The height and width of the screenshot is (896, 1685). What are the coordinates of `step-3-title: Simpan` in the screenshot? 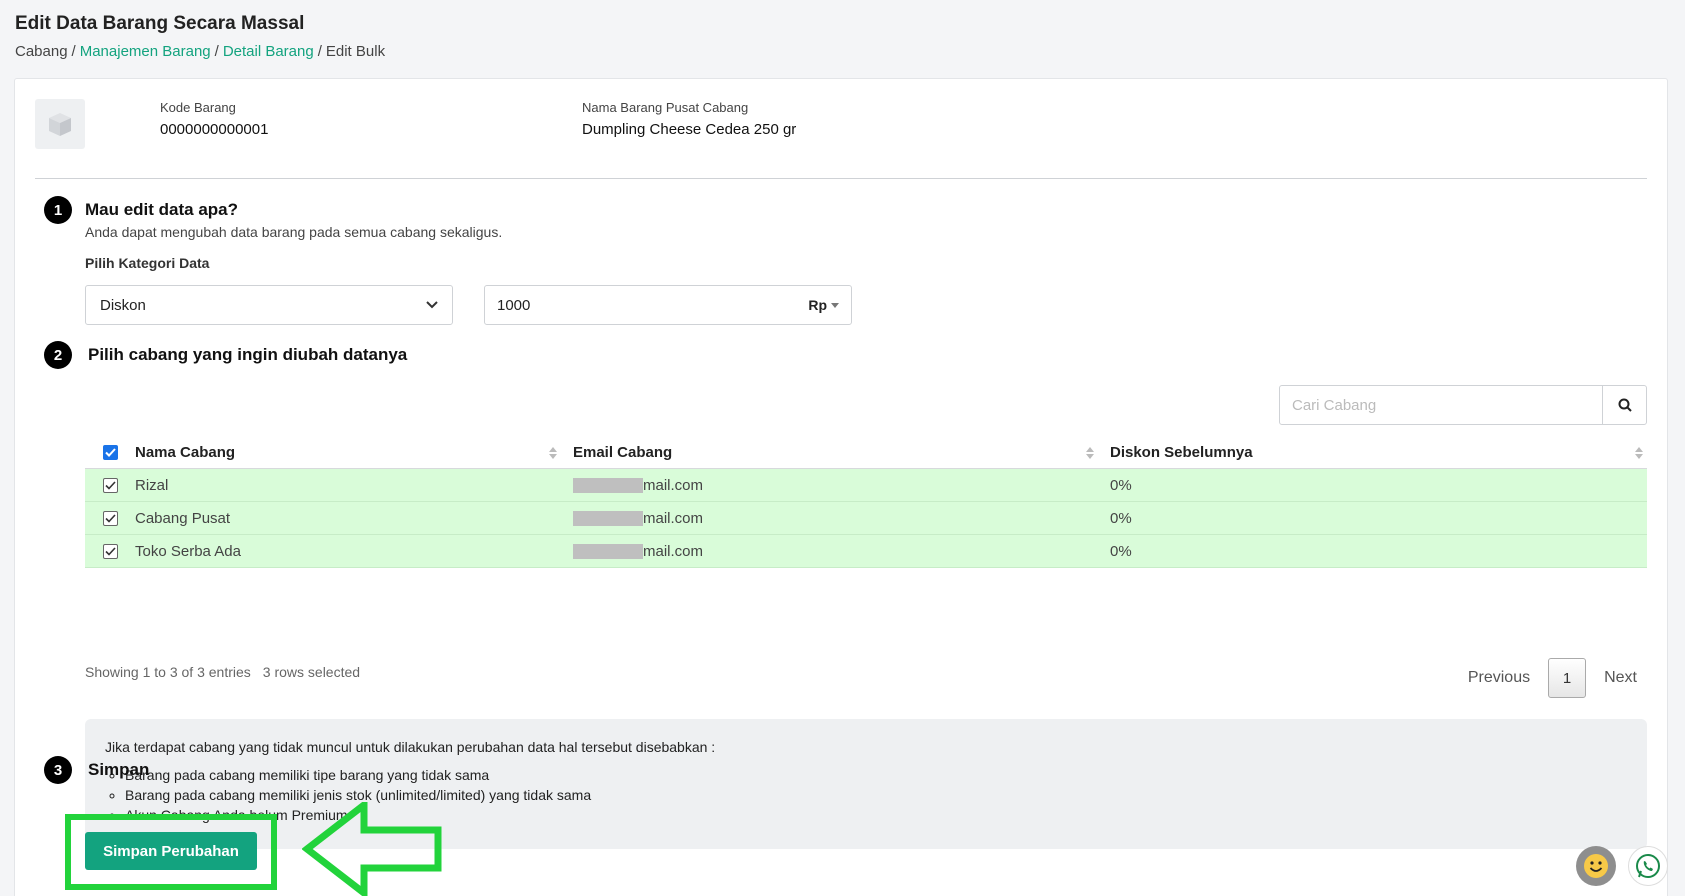 It's located at (119, 769).